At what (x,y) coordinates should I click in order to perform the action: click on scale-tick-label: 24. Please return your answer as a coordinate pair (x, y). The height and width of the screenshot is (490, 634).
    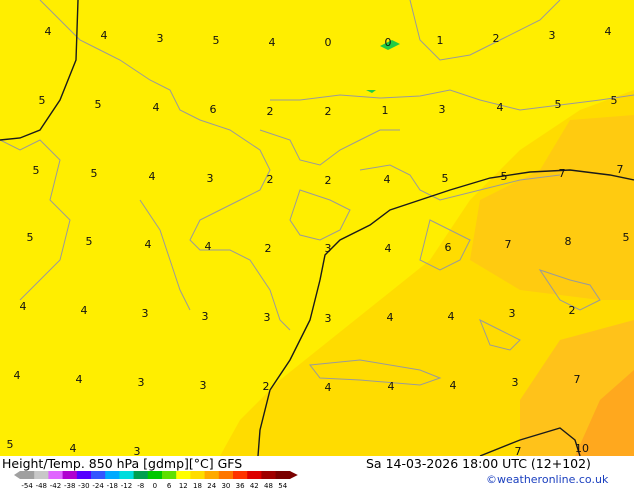
    Looking at the image, I should click on (211, 485).